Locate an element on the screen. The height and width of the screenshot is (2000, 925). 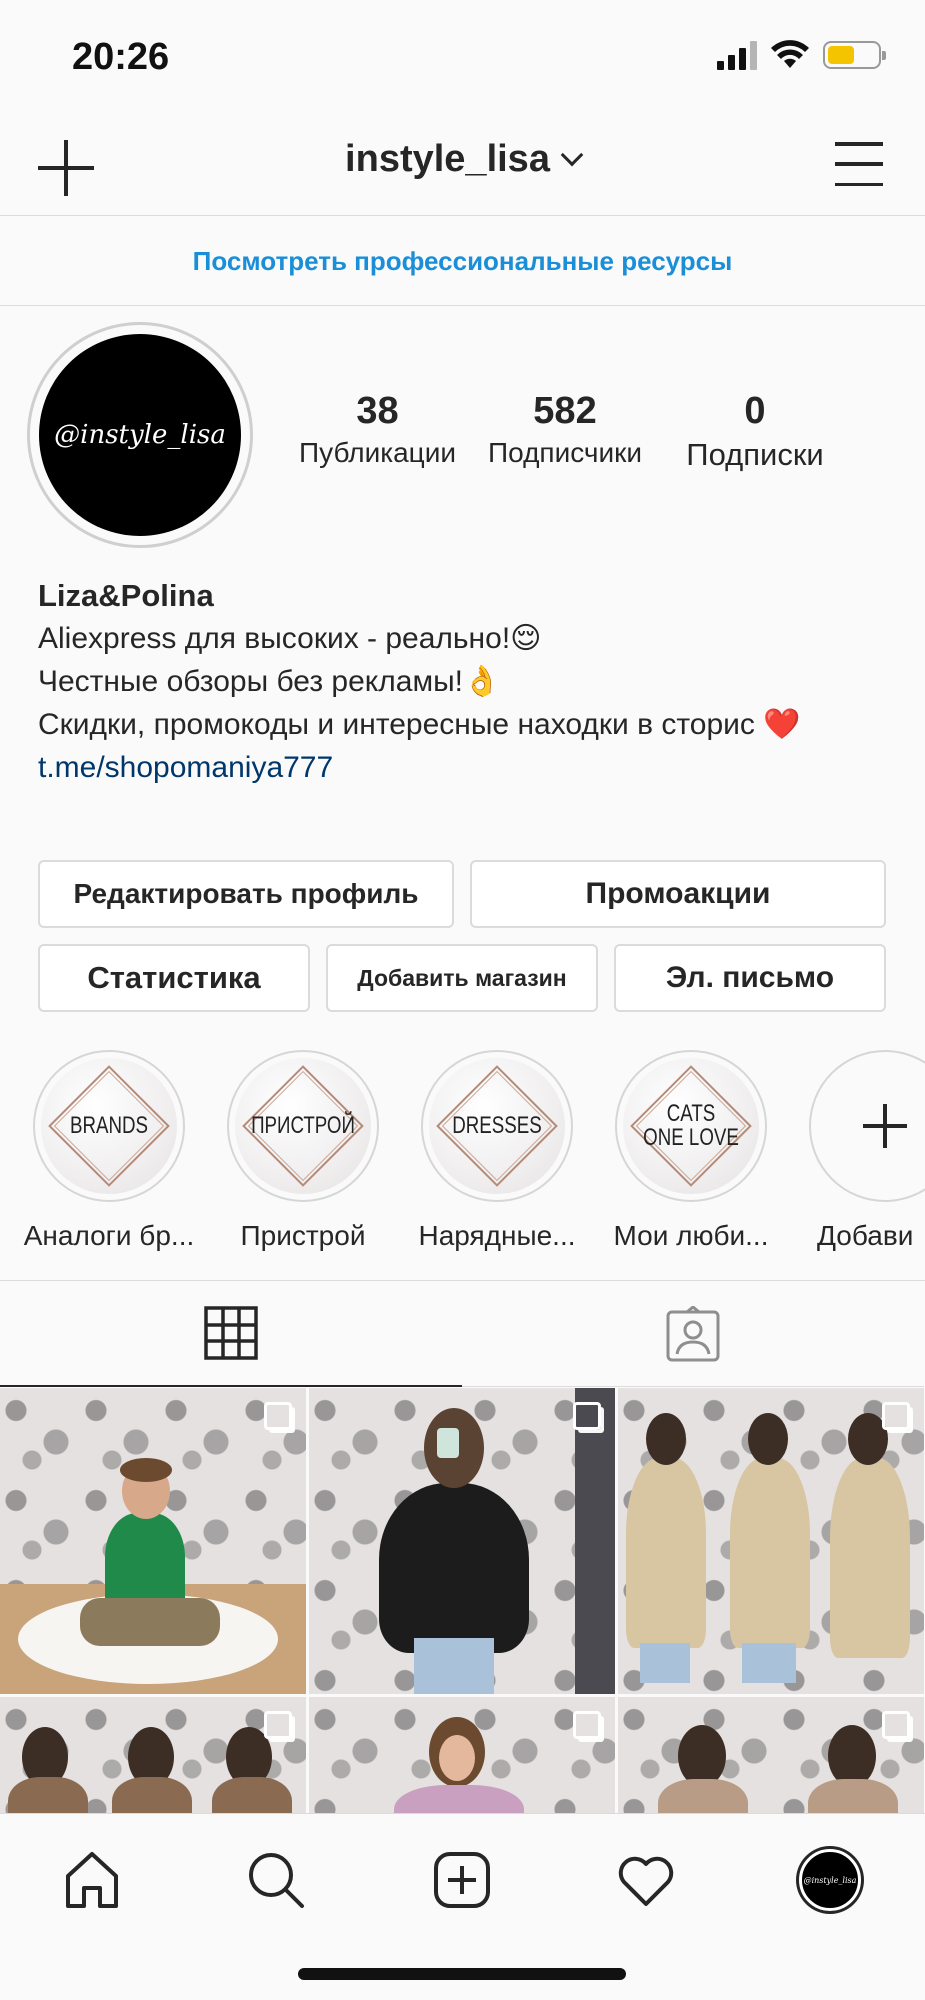
highlight-cover-text: ПРИСТРОЙ is located at coordinates (303, 1125).